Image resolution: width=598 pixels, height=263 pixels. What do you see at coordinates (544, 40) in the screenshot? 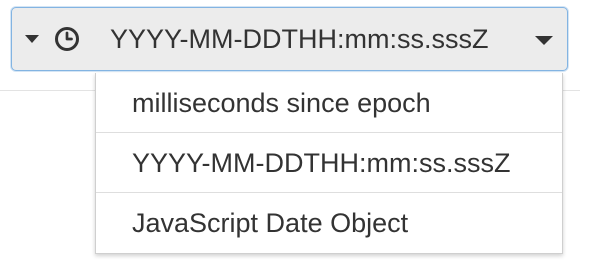
I see `dropdown-arrow-icon` at bounding box center [544, 40].